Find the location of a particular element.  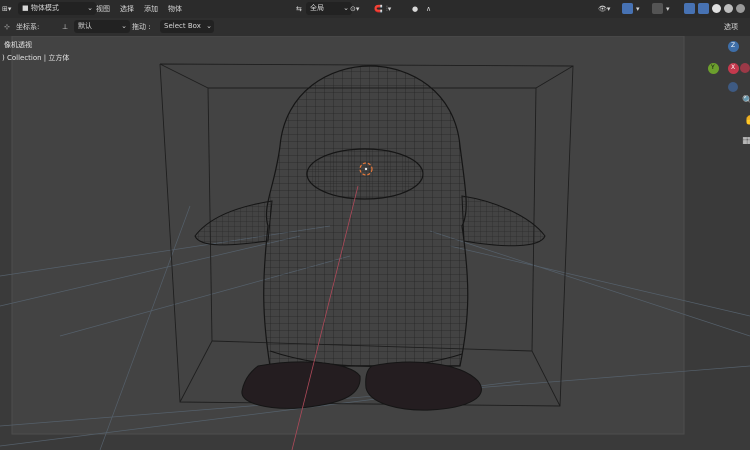

gizmo-neg-x-axis is located at coordinates (745, 68).